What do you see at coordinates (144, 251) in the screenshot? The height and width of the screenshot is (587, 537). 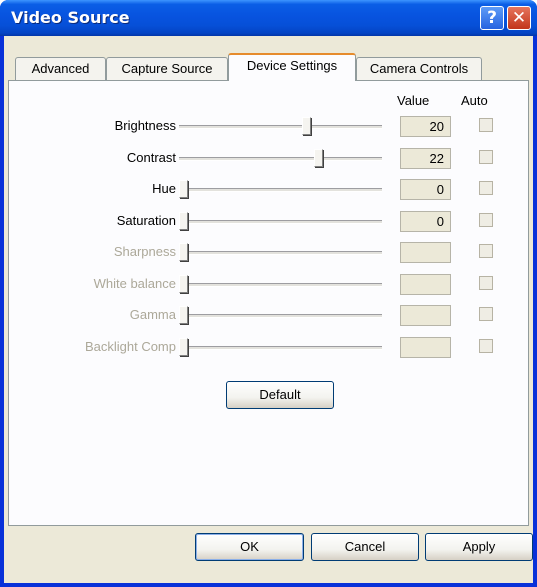 I see `sharpness-label: Sharpness` at bounding box center [144, 251].